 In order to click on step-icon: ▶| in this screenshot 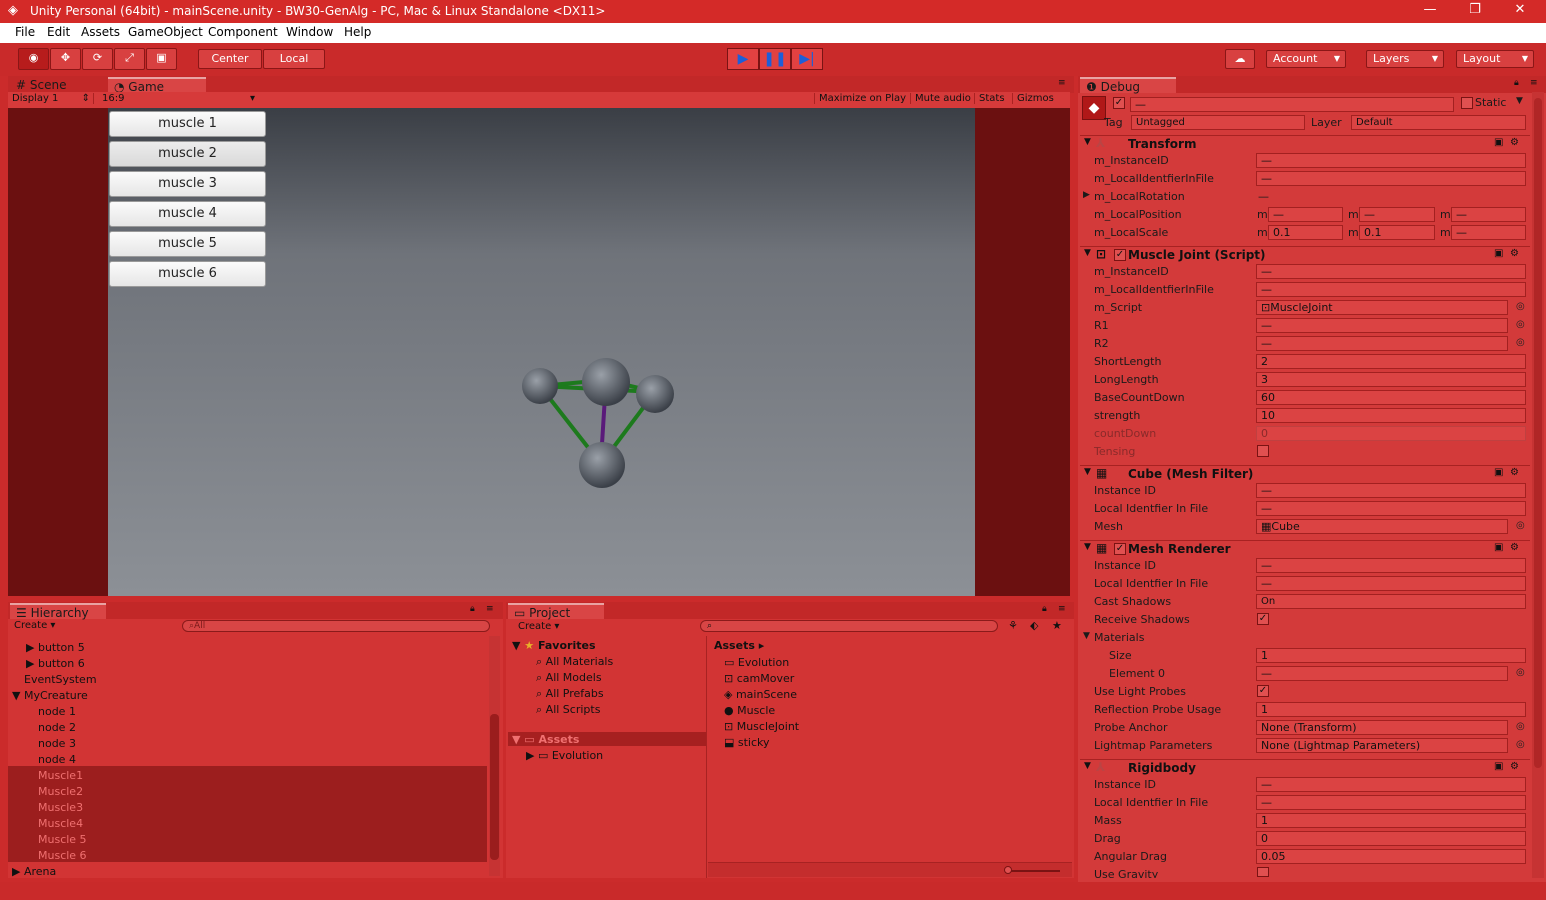, I will do `click(807, 59)`.